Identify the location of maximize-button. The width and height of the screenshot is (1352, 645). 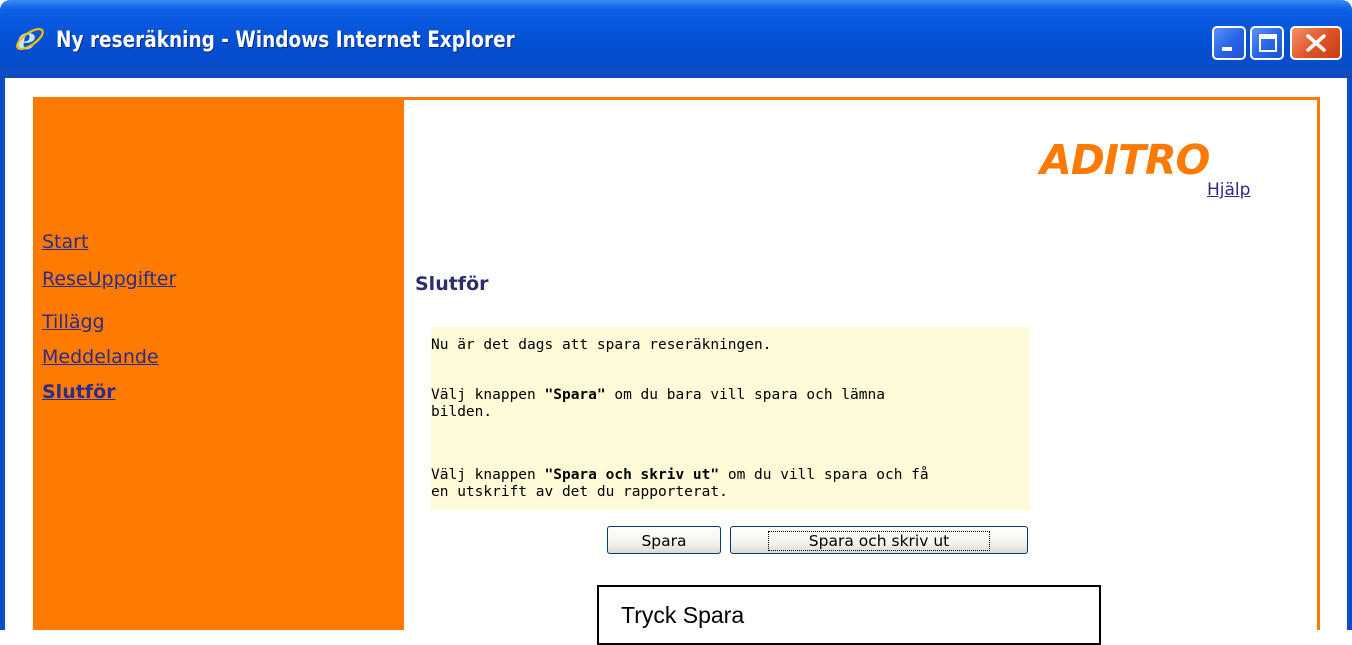
(1267, 43).